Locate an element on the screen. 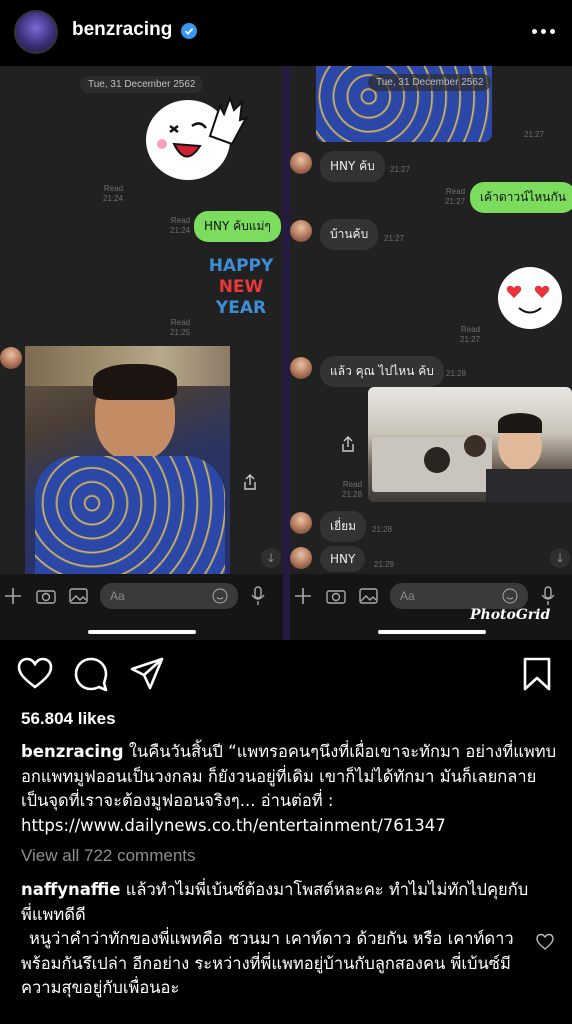 The height and width of the screenshot is (1024, 572). profile-avatar is located at coordinates (36, 32).